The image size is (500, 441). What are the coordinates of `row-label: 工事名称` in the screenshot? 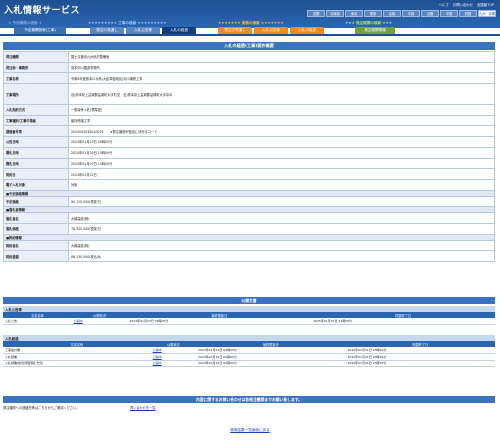 It's located at (36, 78).